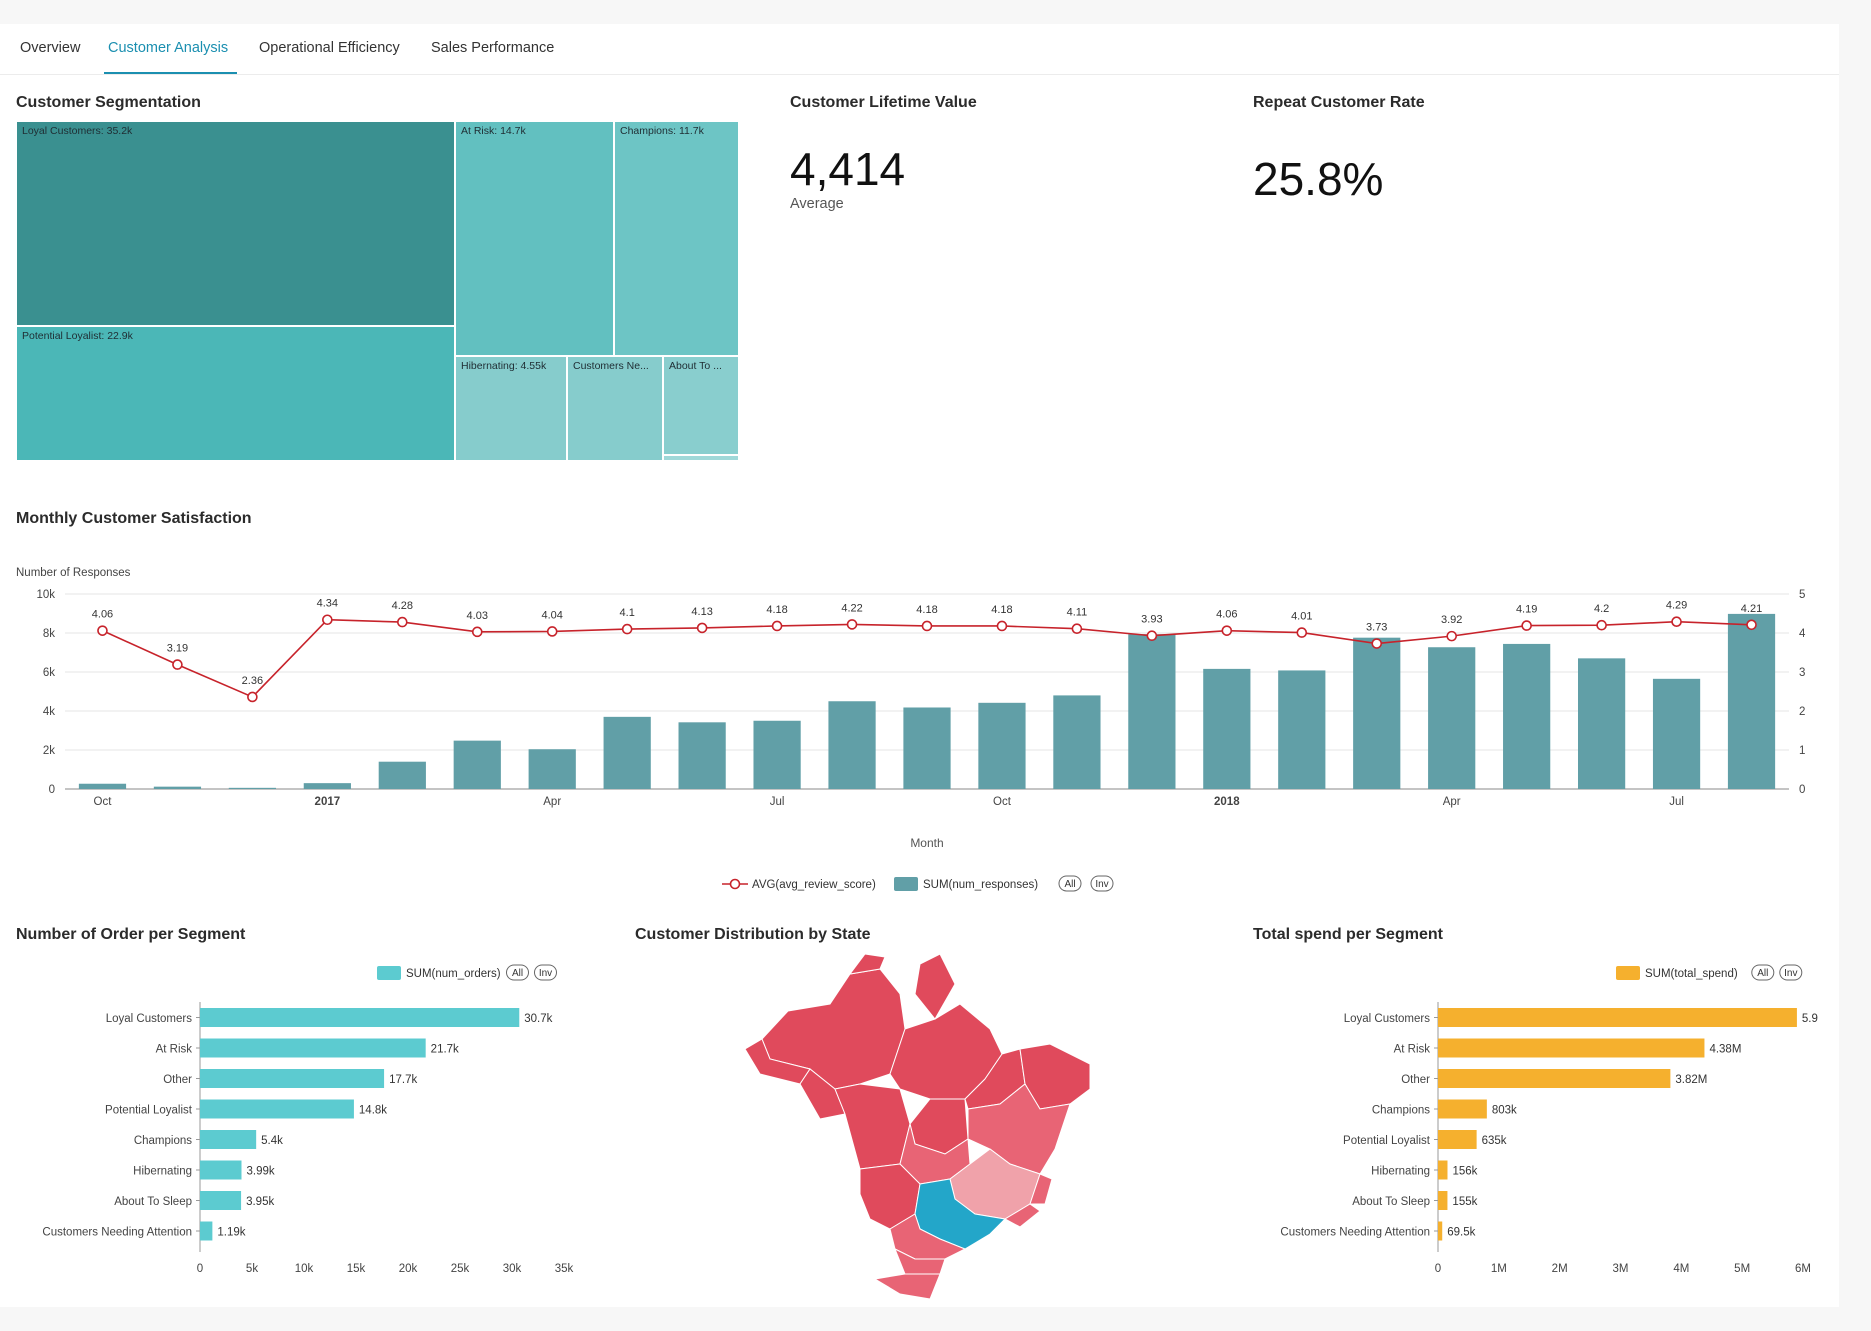 The height and width of the screenshot is (1331, 1871). Describe the element at coordinates (735, 884) in the screenshot. I see `legend-line-marker` at that location.